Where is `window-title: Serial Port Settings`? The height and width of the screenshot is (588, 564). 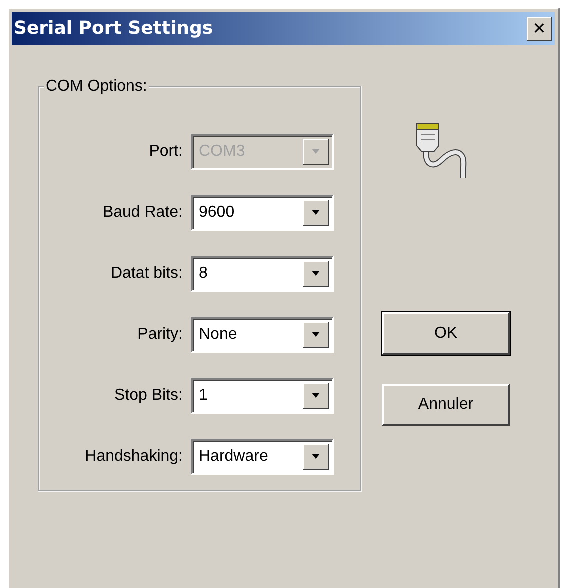
window-title: Serial Port Settings is located at coordinates (114, 28).